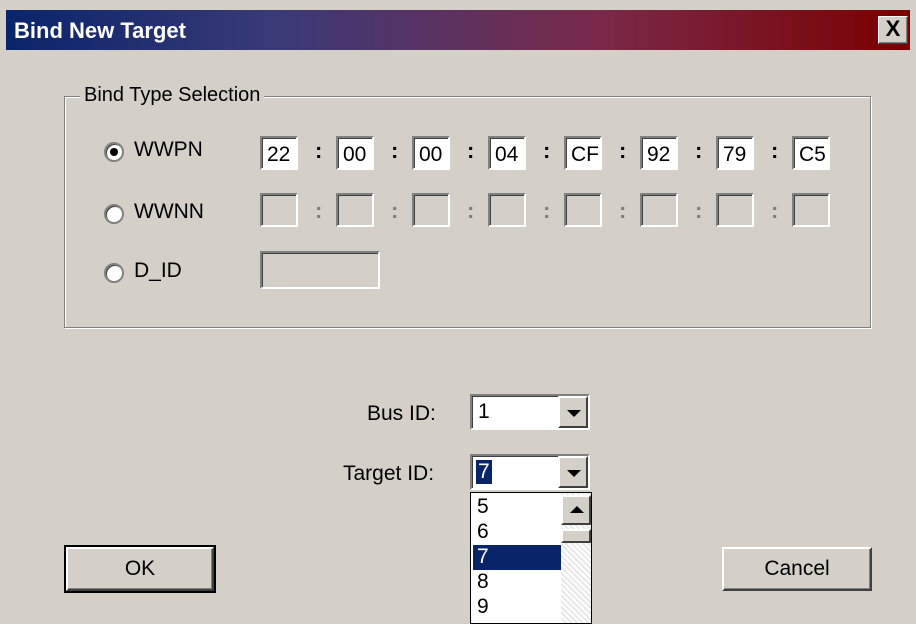 This screenshot has width=916, height=624. I want to click on wwnn-radio, so click(114, 214).